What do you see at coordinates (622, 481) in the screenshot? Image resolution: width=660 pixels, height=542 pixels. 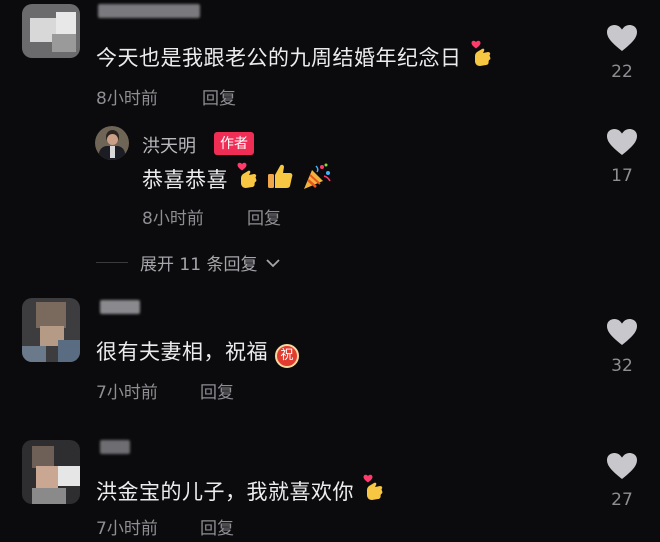 I see `like-button: 27` at bounding box center [622, 481].